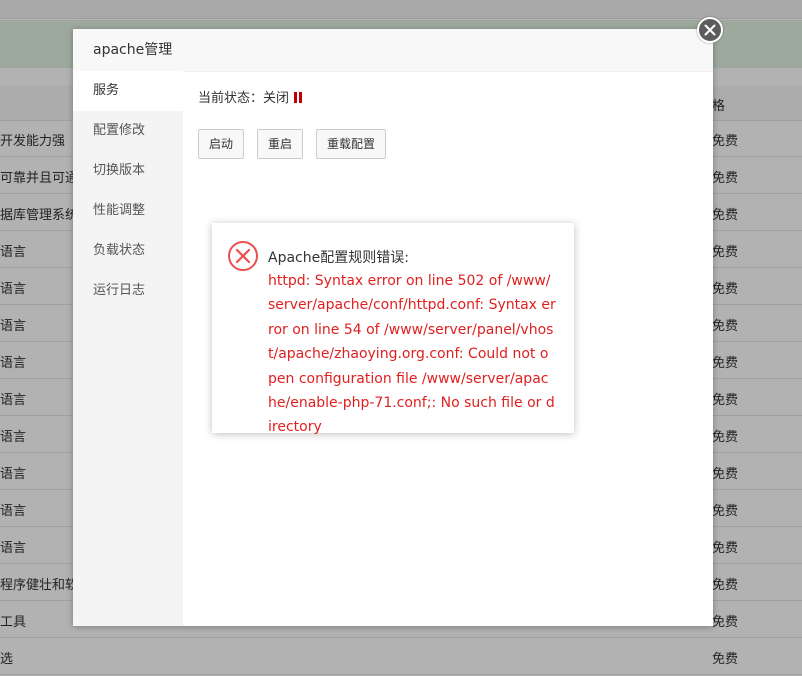 The height and width of the screenshot is (676, 802). What do you see at coordinates (128, 131) in the screenshot?
I see `sidebar-item-config-edit: 配置修改` at bounding box center [128, 131].